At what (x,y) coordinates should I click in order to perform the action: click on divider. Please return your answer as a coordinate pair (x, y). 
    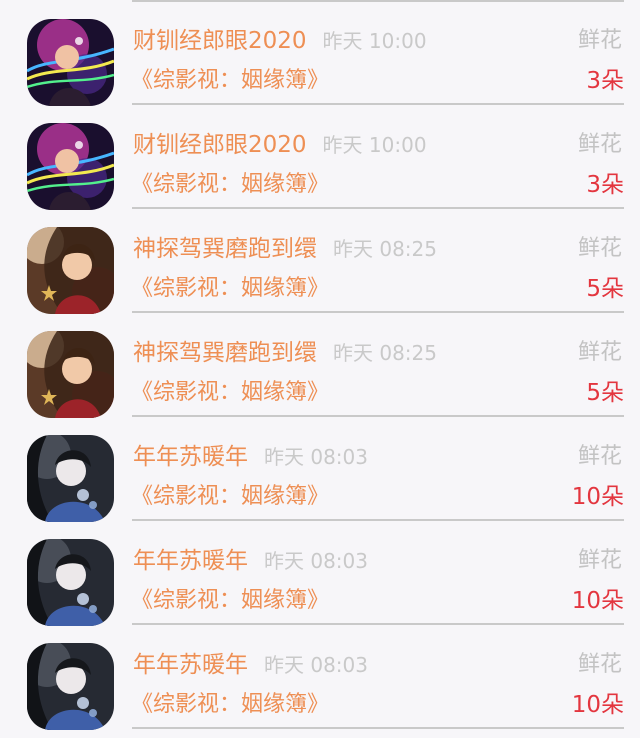
    Looking at the image, I should click on (378, 728).